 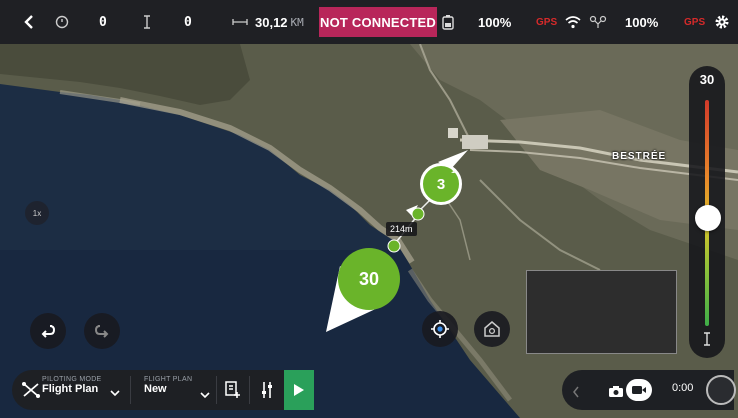 I want to click on place-name-label: BESTRÉE, so click(x=639, y=156).